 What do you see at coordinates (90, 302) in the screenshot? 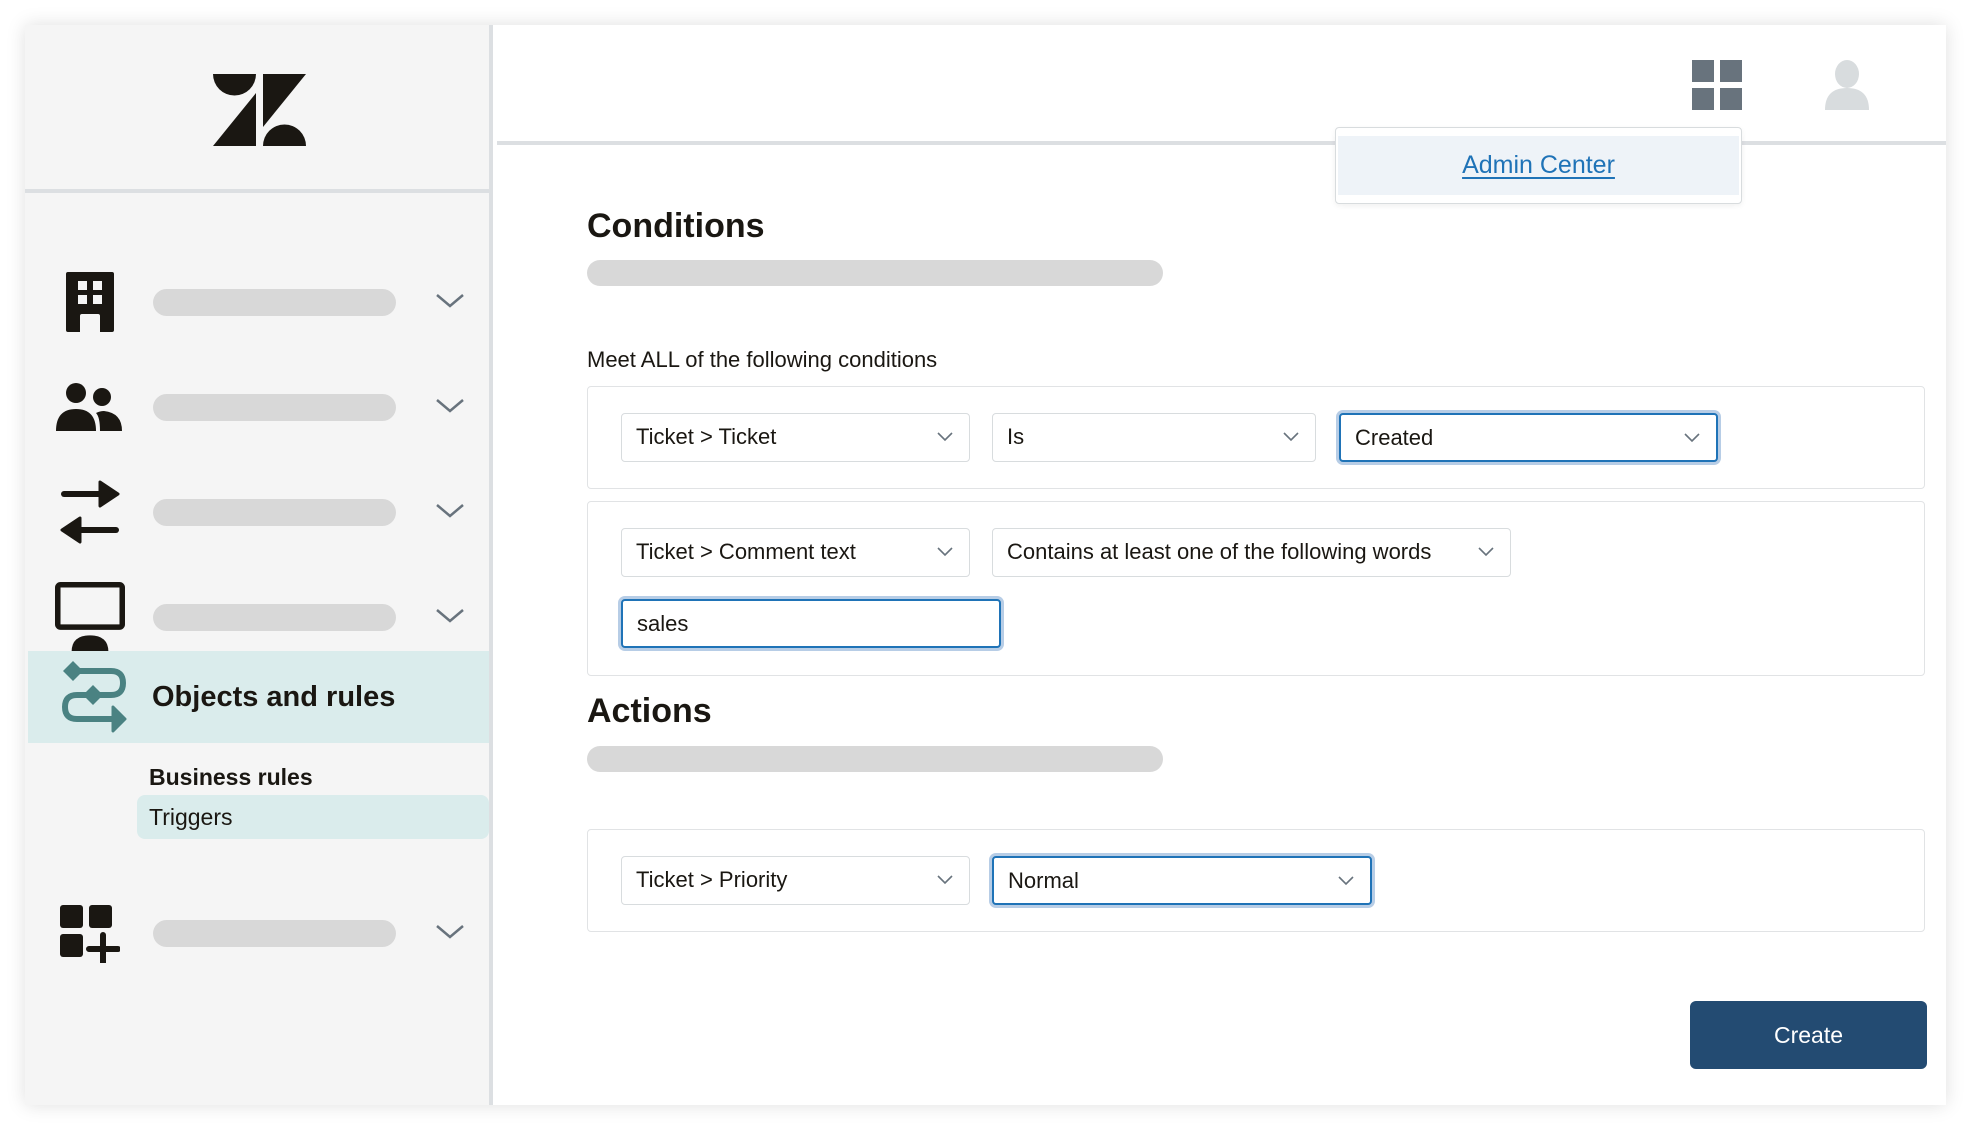
I see `building-icon` at bounding box center [90, 302].